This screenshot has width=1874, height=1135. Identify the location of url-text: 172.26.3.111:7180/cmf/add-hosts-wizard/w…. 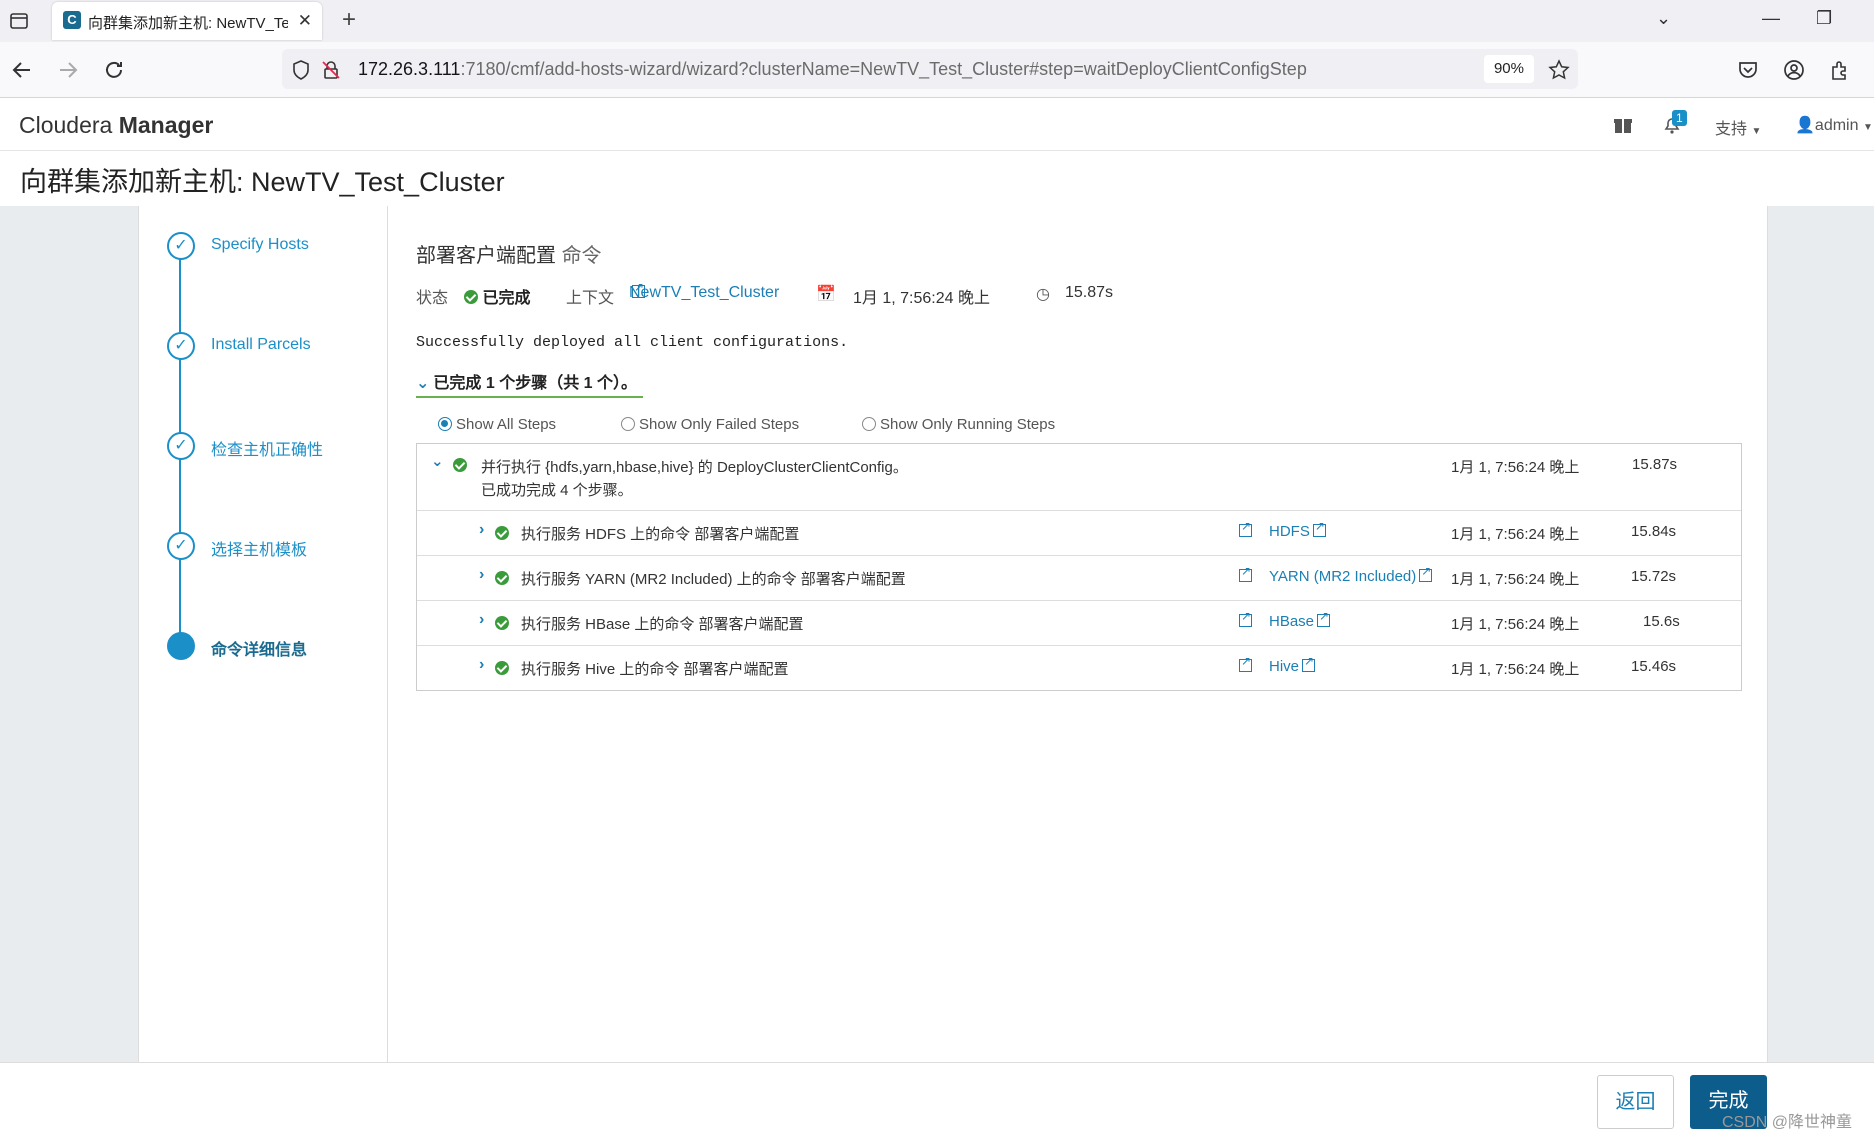
(832, 69).